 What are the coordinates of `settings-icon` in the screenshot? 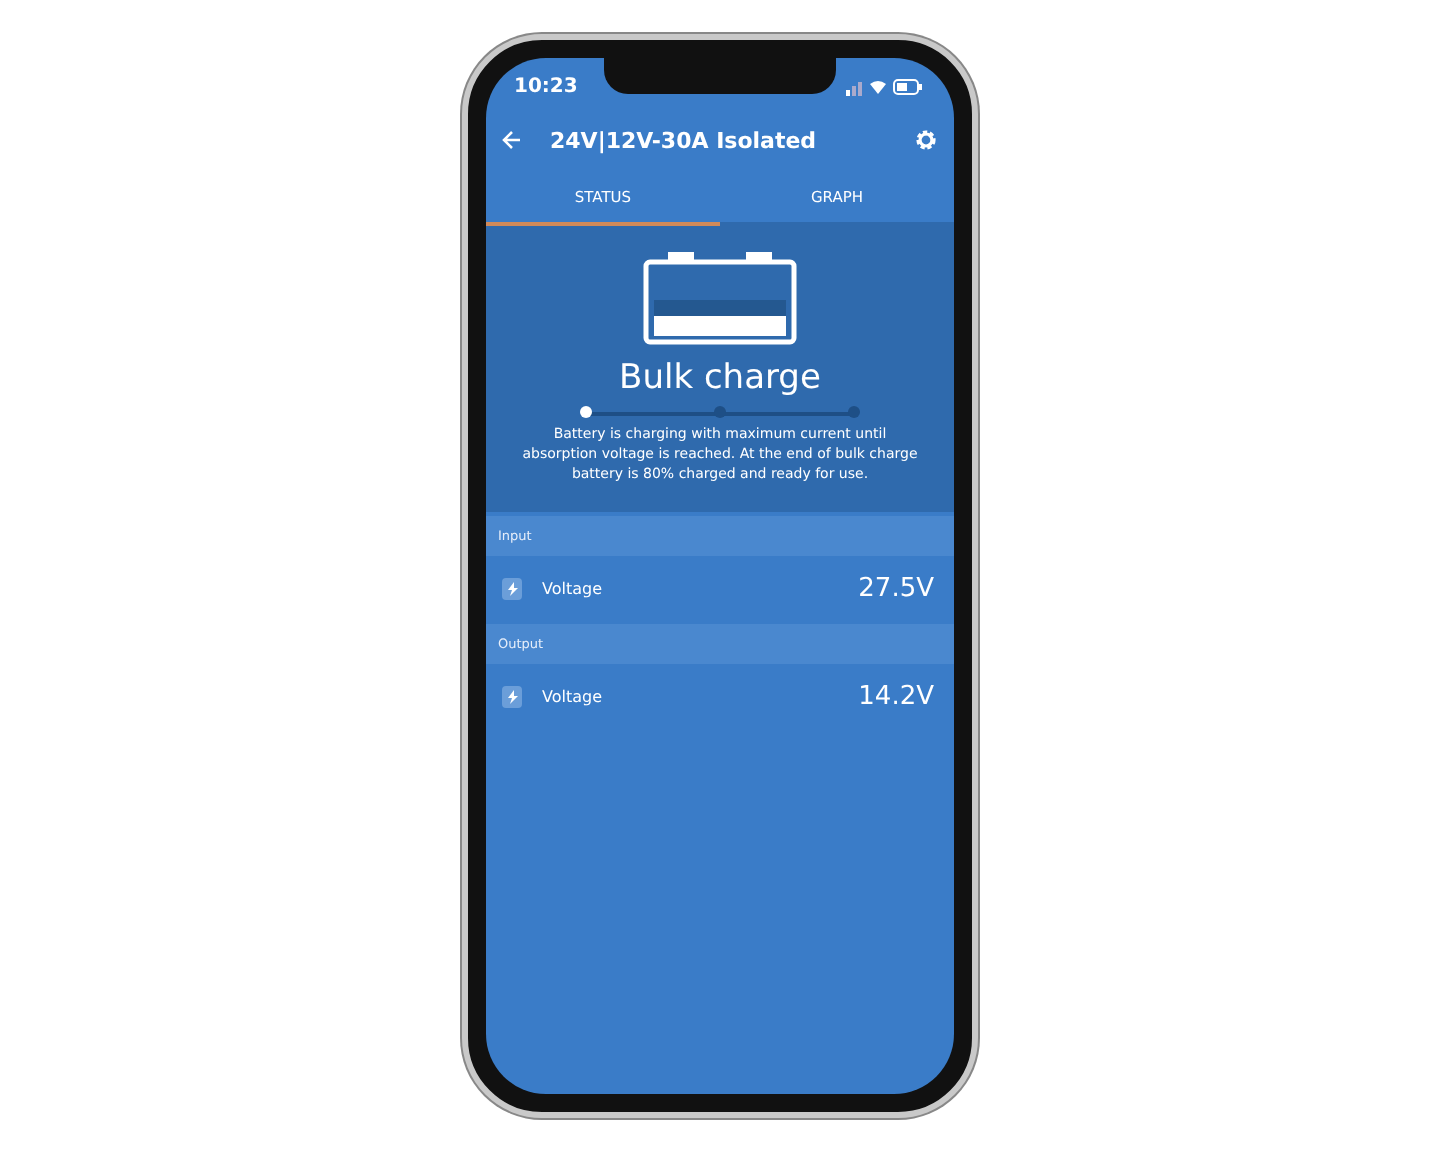 It's located at (926, 140).